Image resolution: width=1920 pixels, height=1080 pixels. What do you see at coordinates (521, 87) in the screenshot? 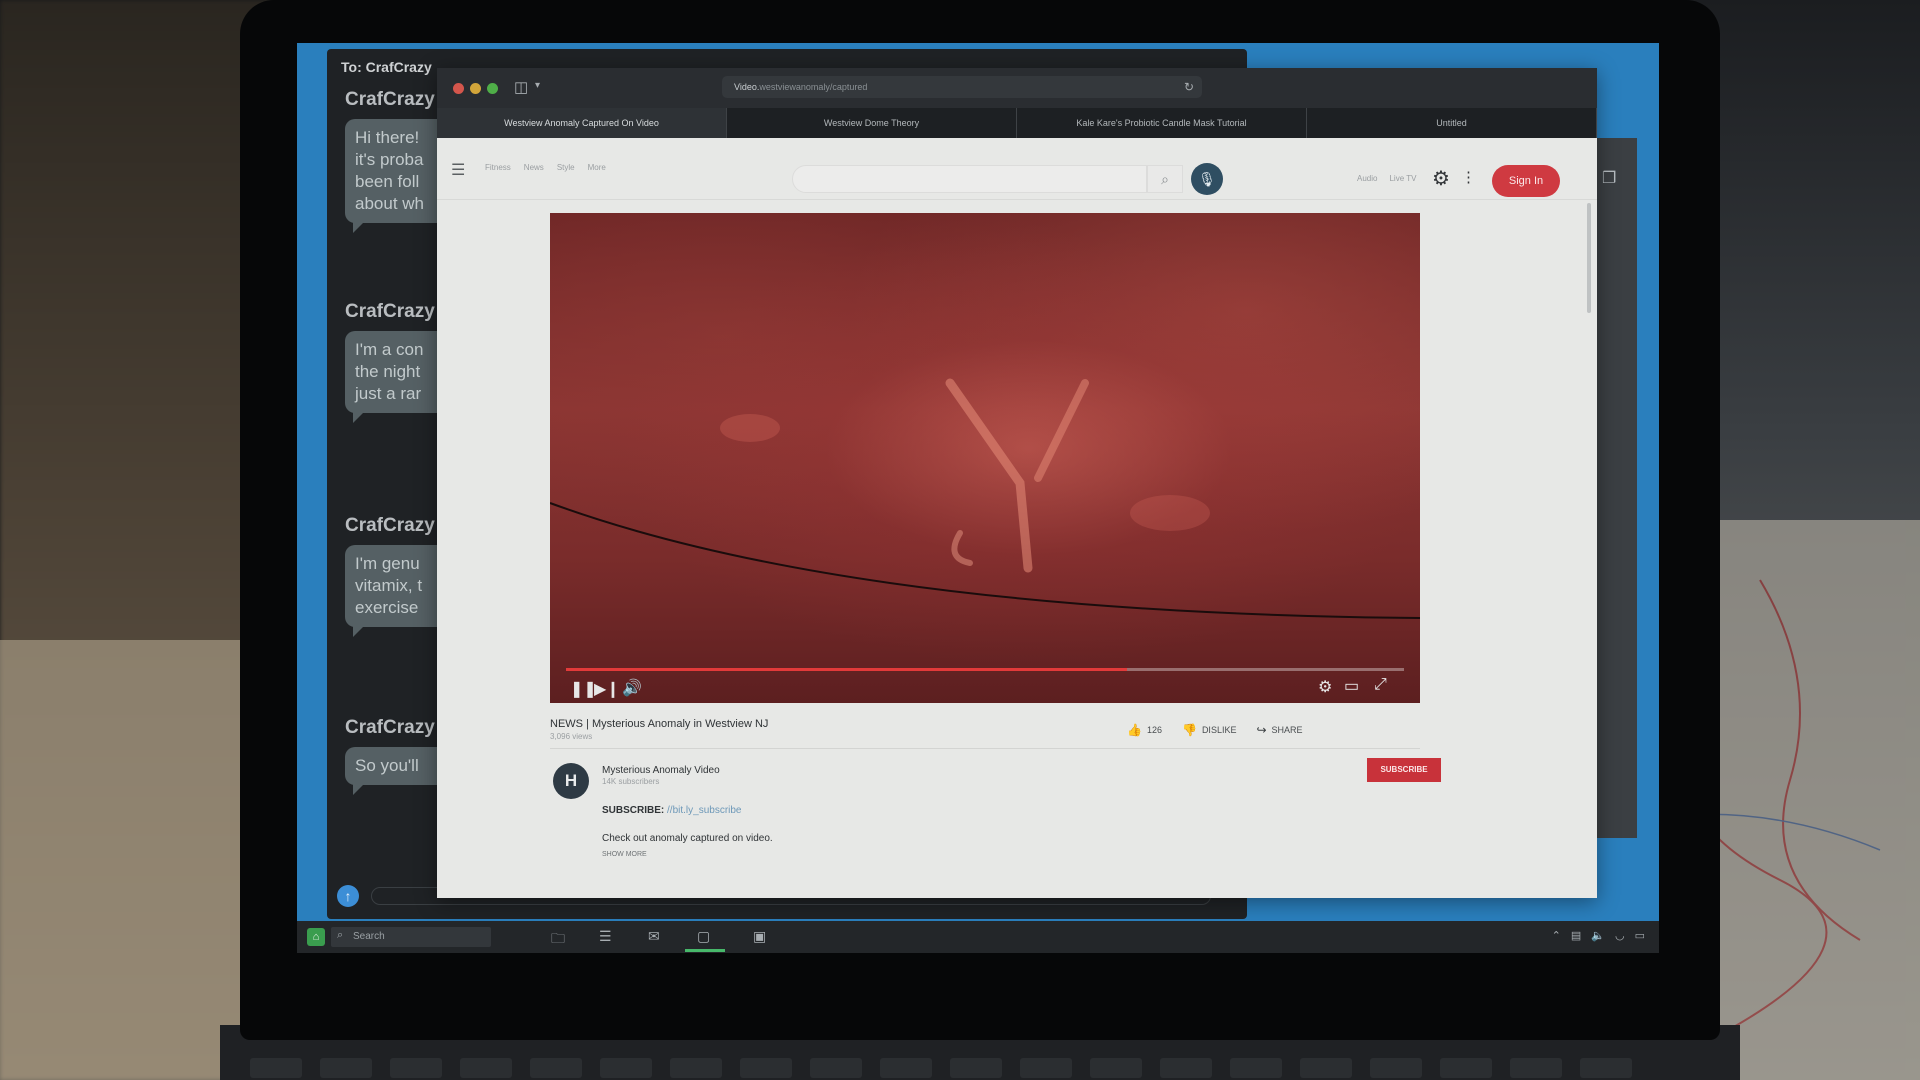
I see `sidebar-toggle-icon: ◫` at bounding box center [521, 87].